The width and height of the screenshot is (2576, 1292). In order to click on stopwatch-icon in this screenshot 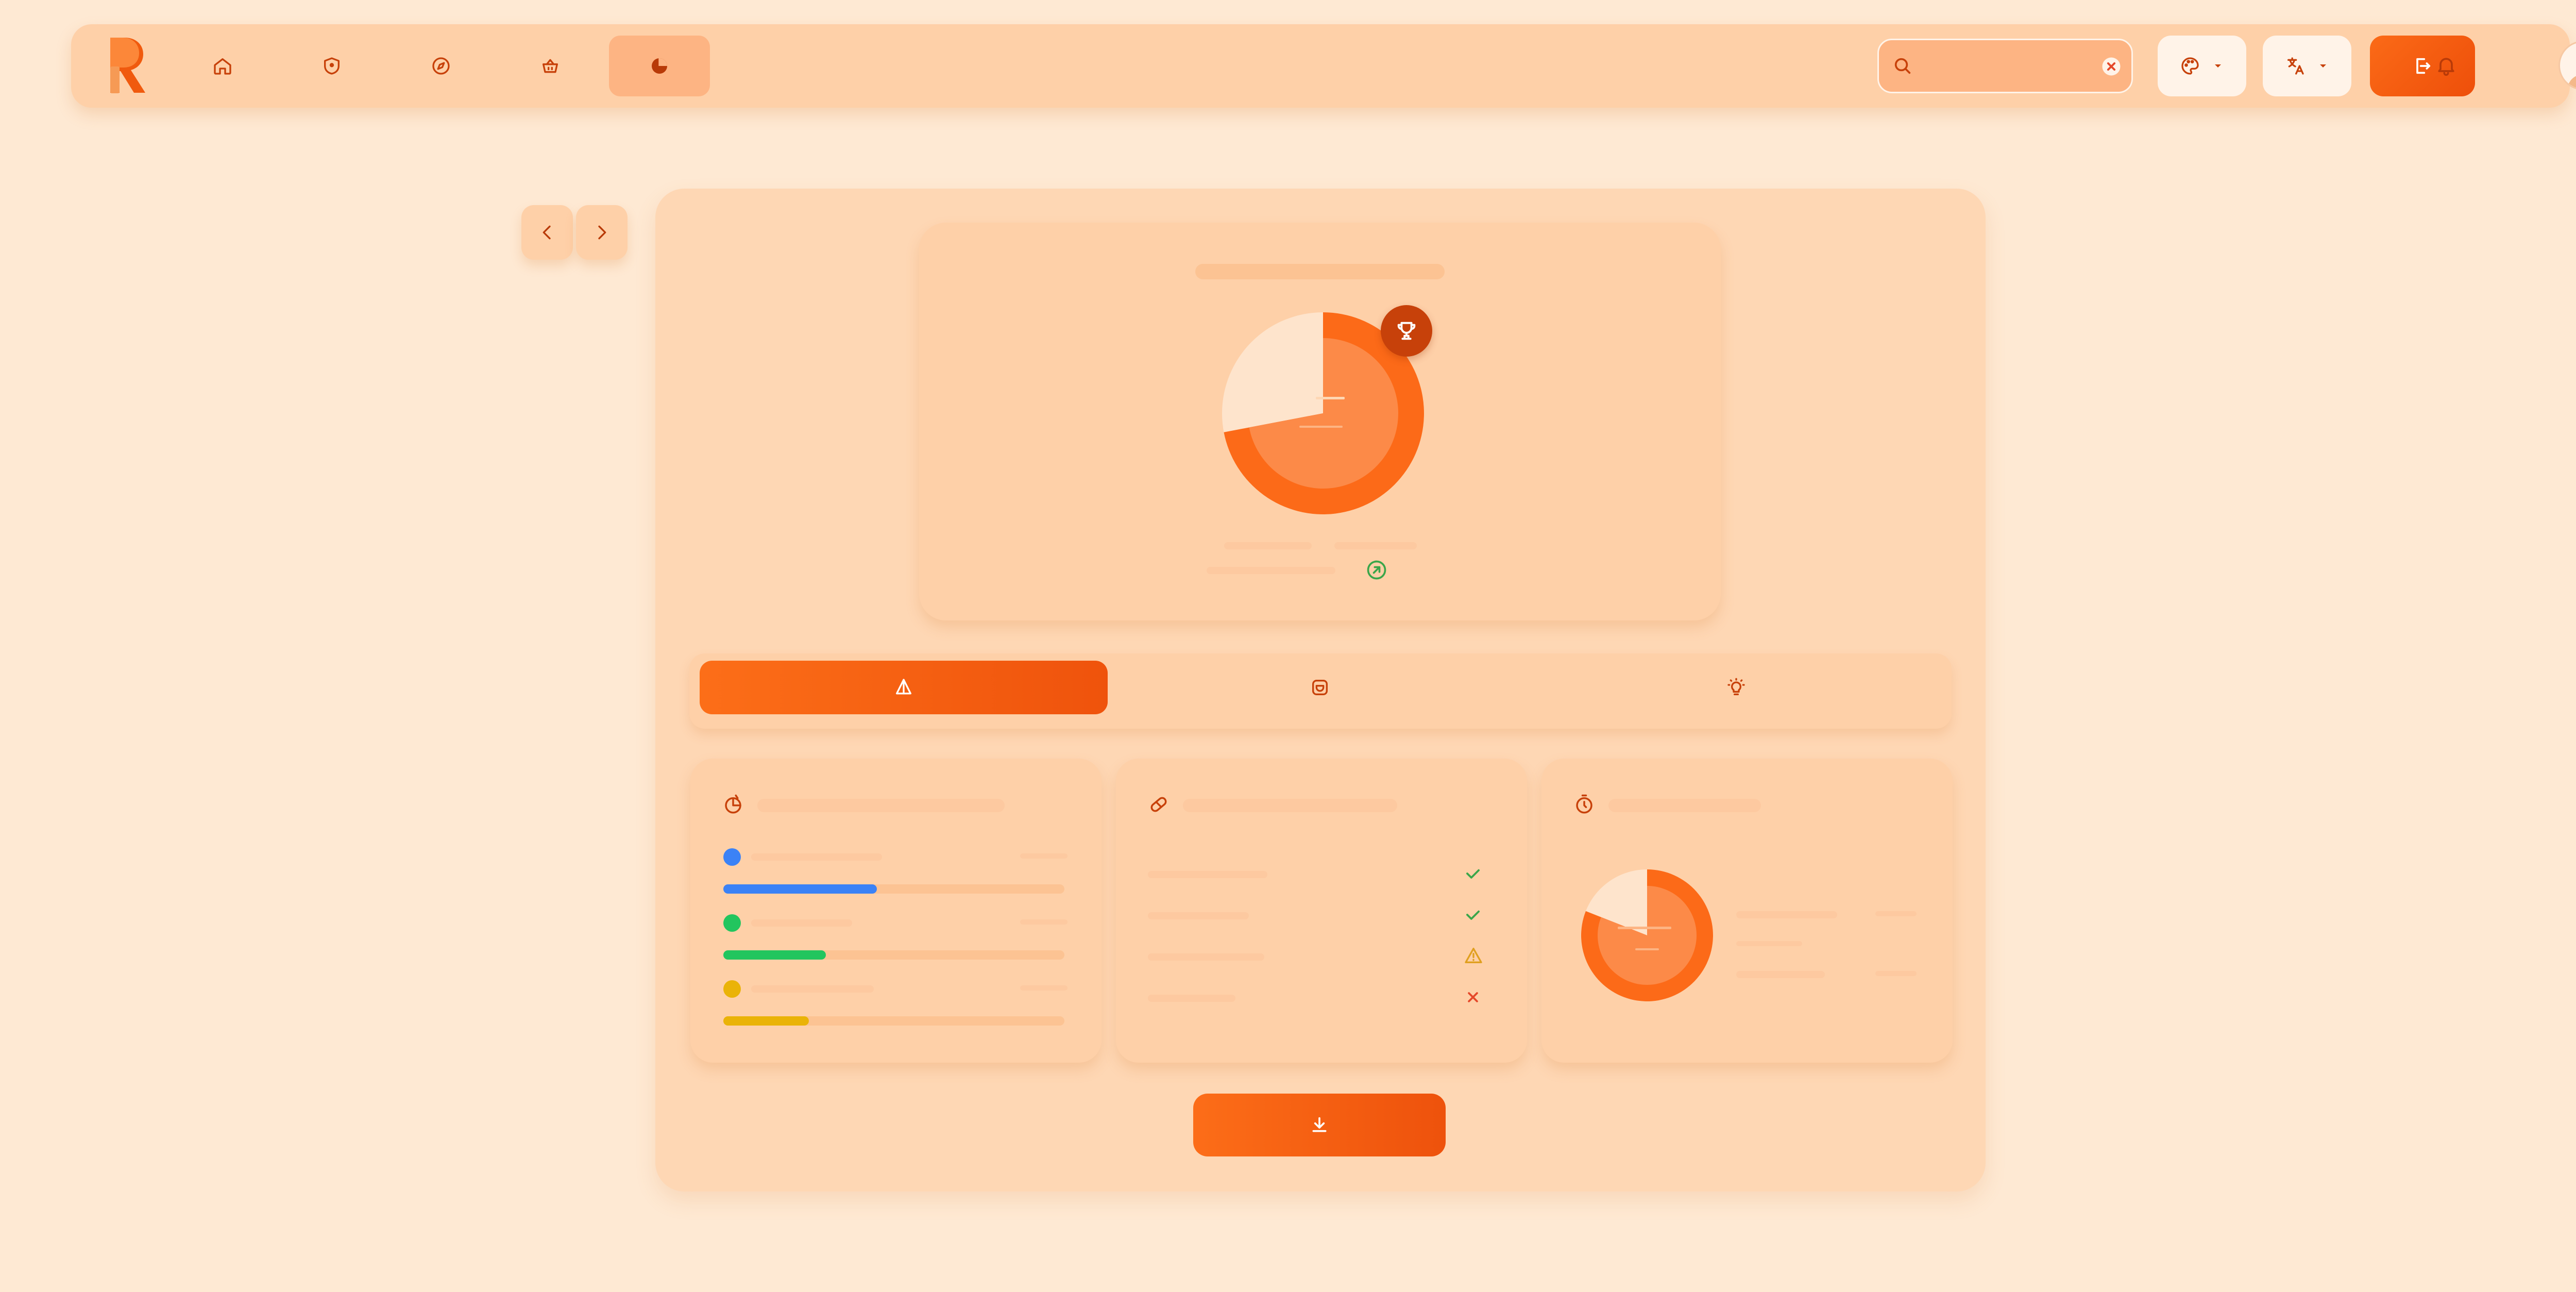, I will do `click(1584, 804)`.